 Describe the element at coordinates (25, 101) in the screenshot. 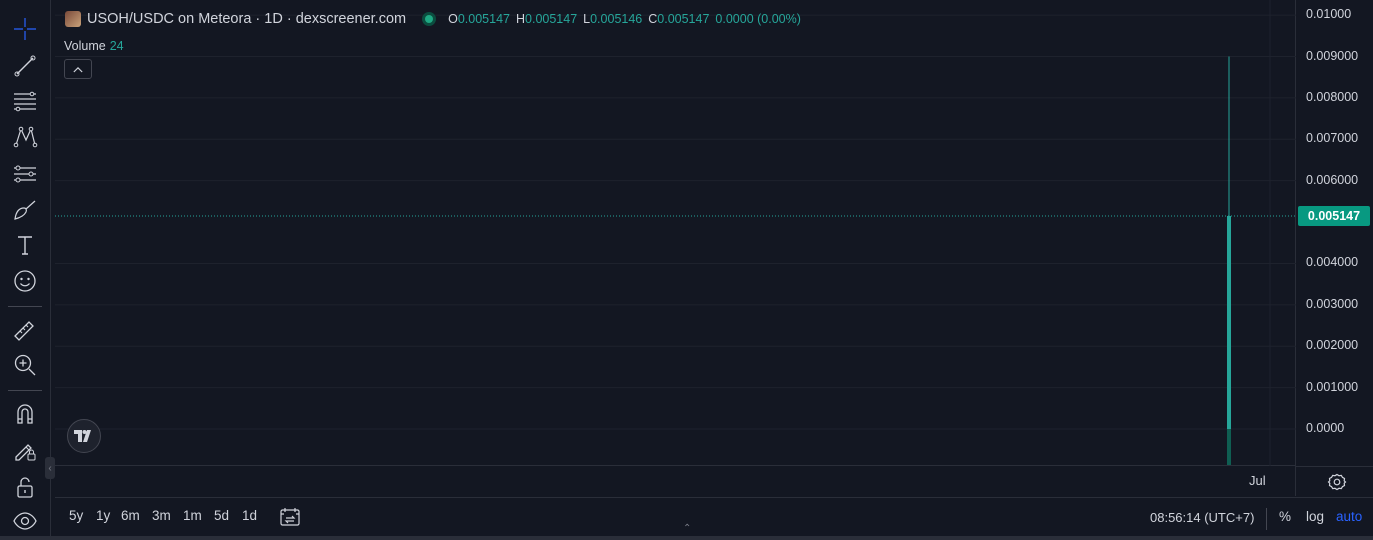

I see `fib-retracement-icon` at that location.